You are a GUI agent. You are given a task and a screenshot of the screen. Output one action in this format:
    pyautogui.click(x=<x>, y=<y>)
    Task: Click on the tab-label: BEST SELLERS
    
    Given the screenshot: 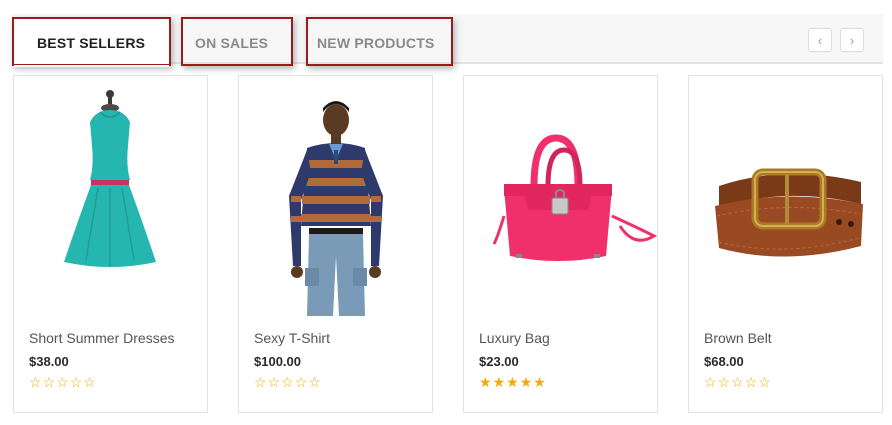 What is the action you would take?
    pyautogui.click(x=91, y=42)
    